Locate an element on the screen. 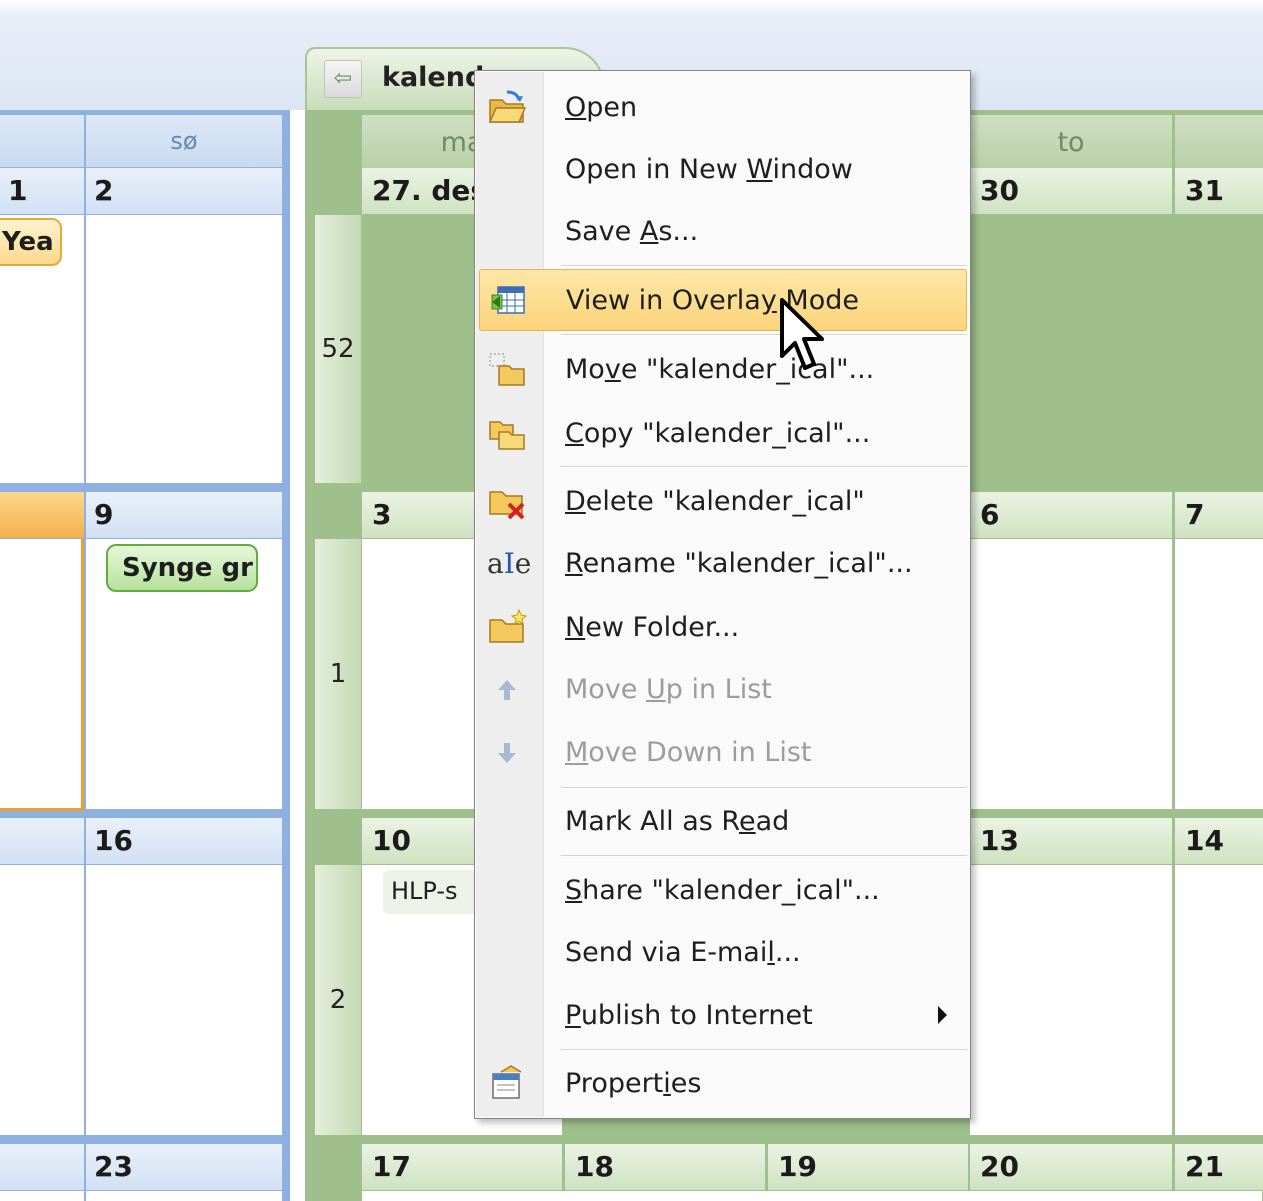 This screenshot has height=1201, width=1263. menu-item-delete-folder: Delete "kalender_ical" is located at coordinates (723, 502).